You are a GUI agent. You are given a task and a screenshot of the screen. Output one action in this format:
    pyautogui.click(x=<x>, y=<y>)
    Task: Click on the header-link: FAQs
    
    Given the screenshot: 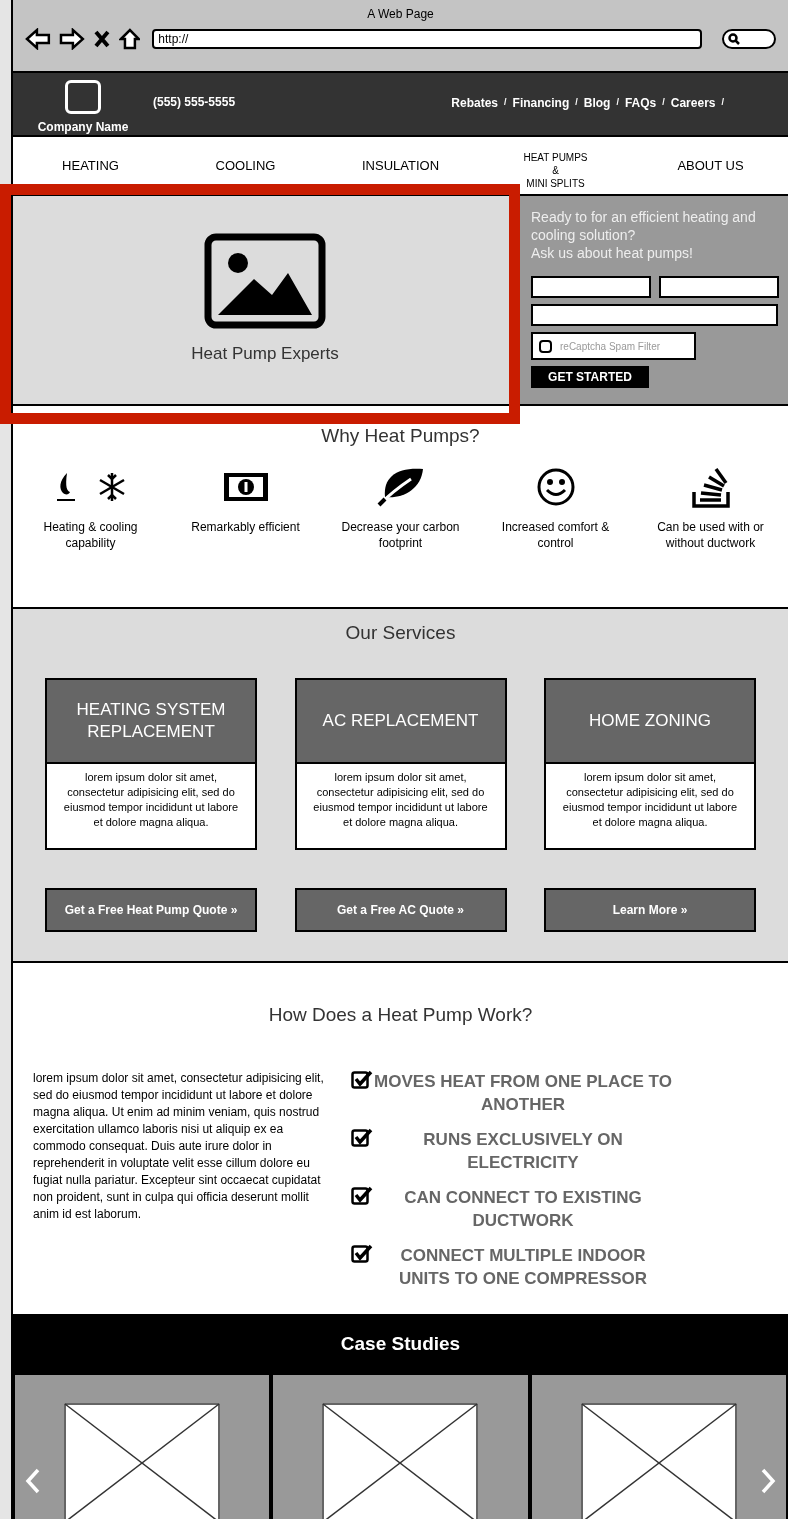 What is the action you would take?
    pyautogui.click(x=640, y=103)
    